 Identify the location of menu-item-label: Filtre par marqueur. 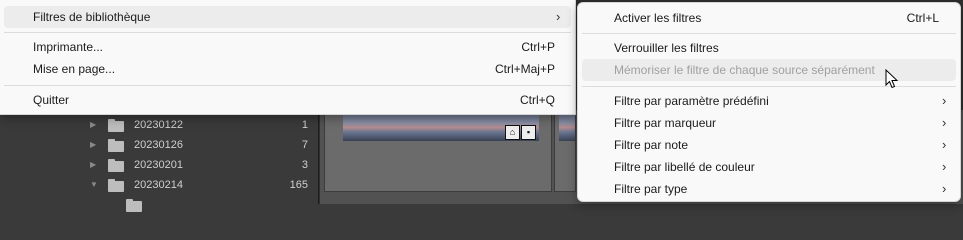
(665, 123).